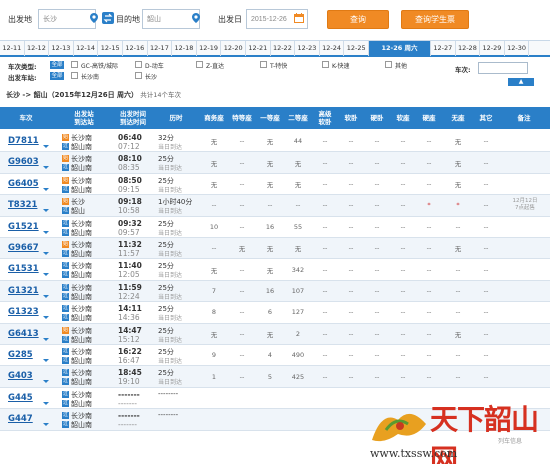  Describe the element at coordinates (20, 419) in the screenshot. I see `train-number-link: G447` at that location.